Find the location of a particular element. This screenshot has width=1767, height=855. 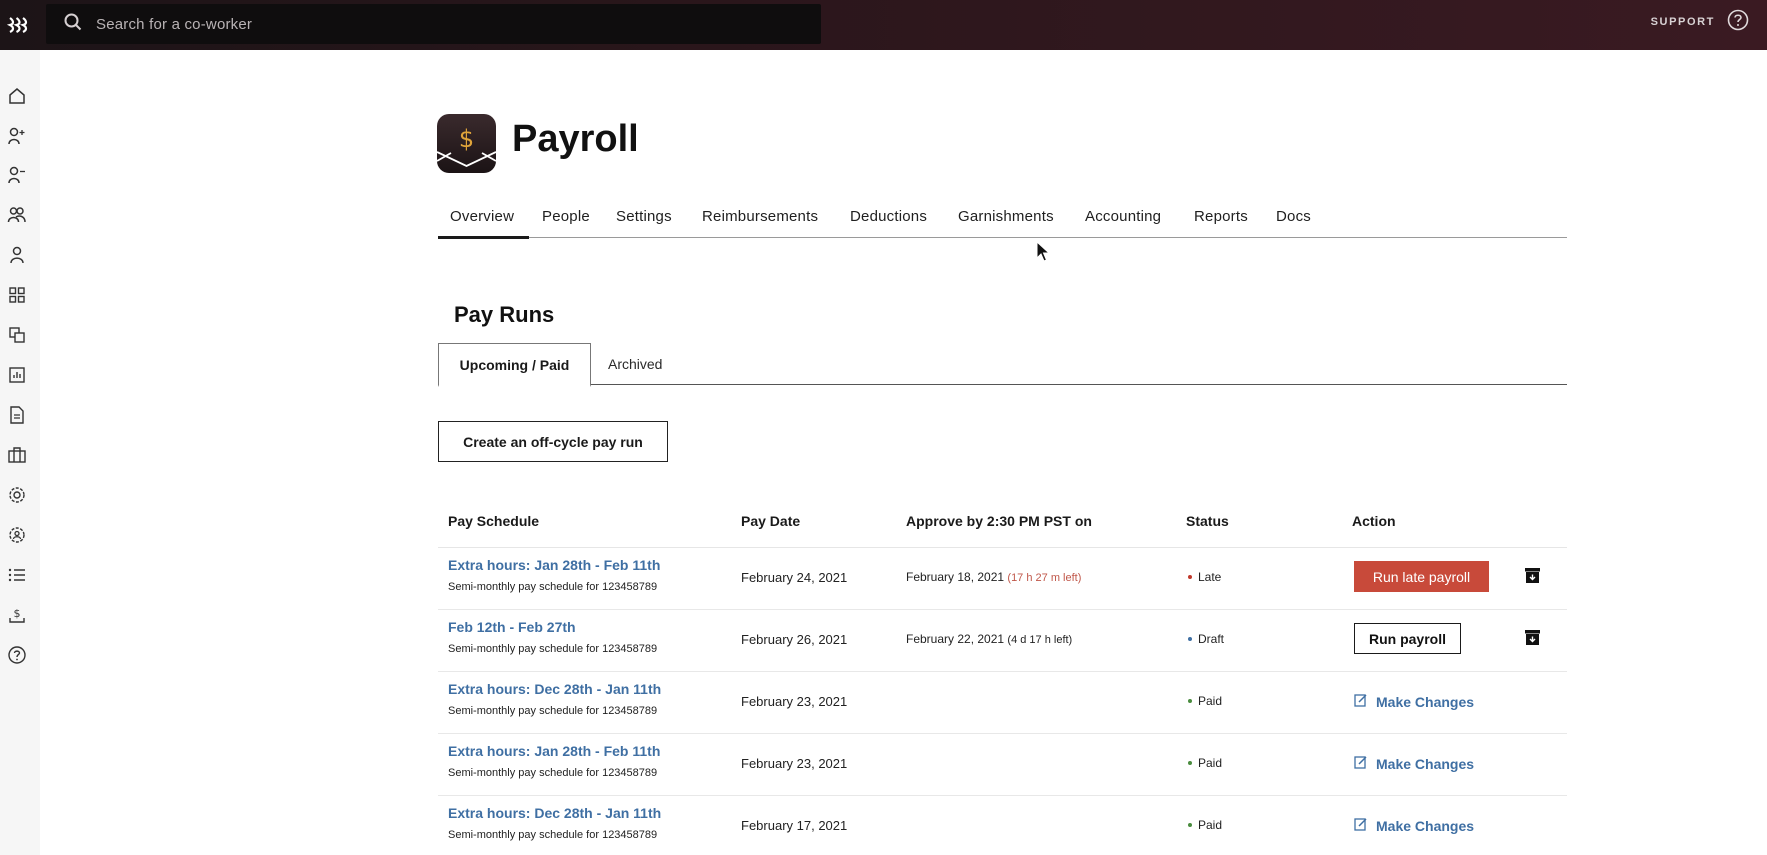

admin-settings-icon is located at coordinates (17, 535).